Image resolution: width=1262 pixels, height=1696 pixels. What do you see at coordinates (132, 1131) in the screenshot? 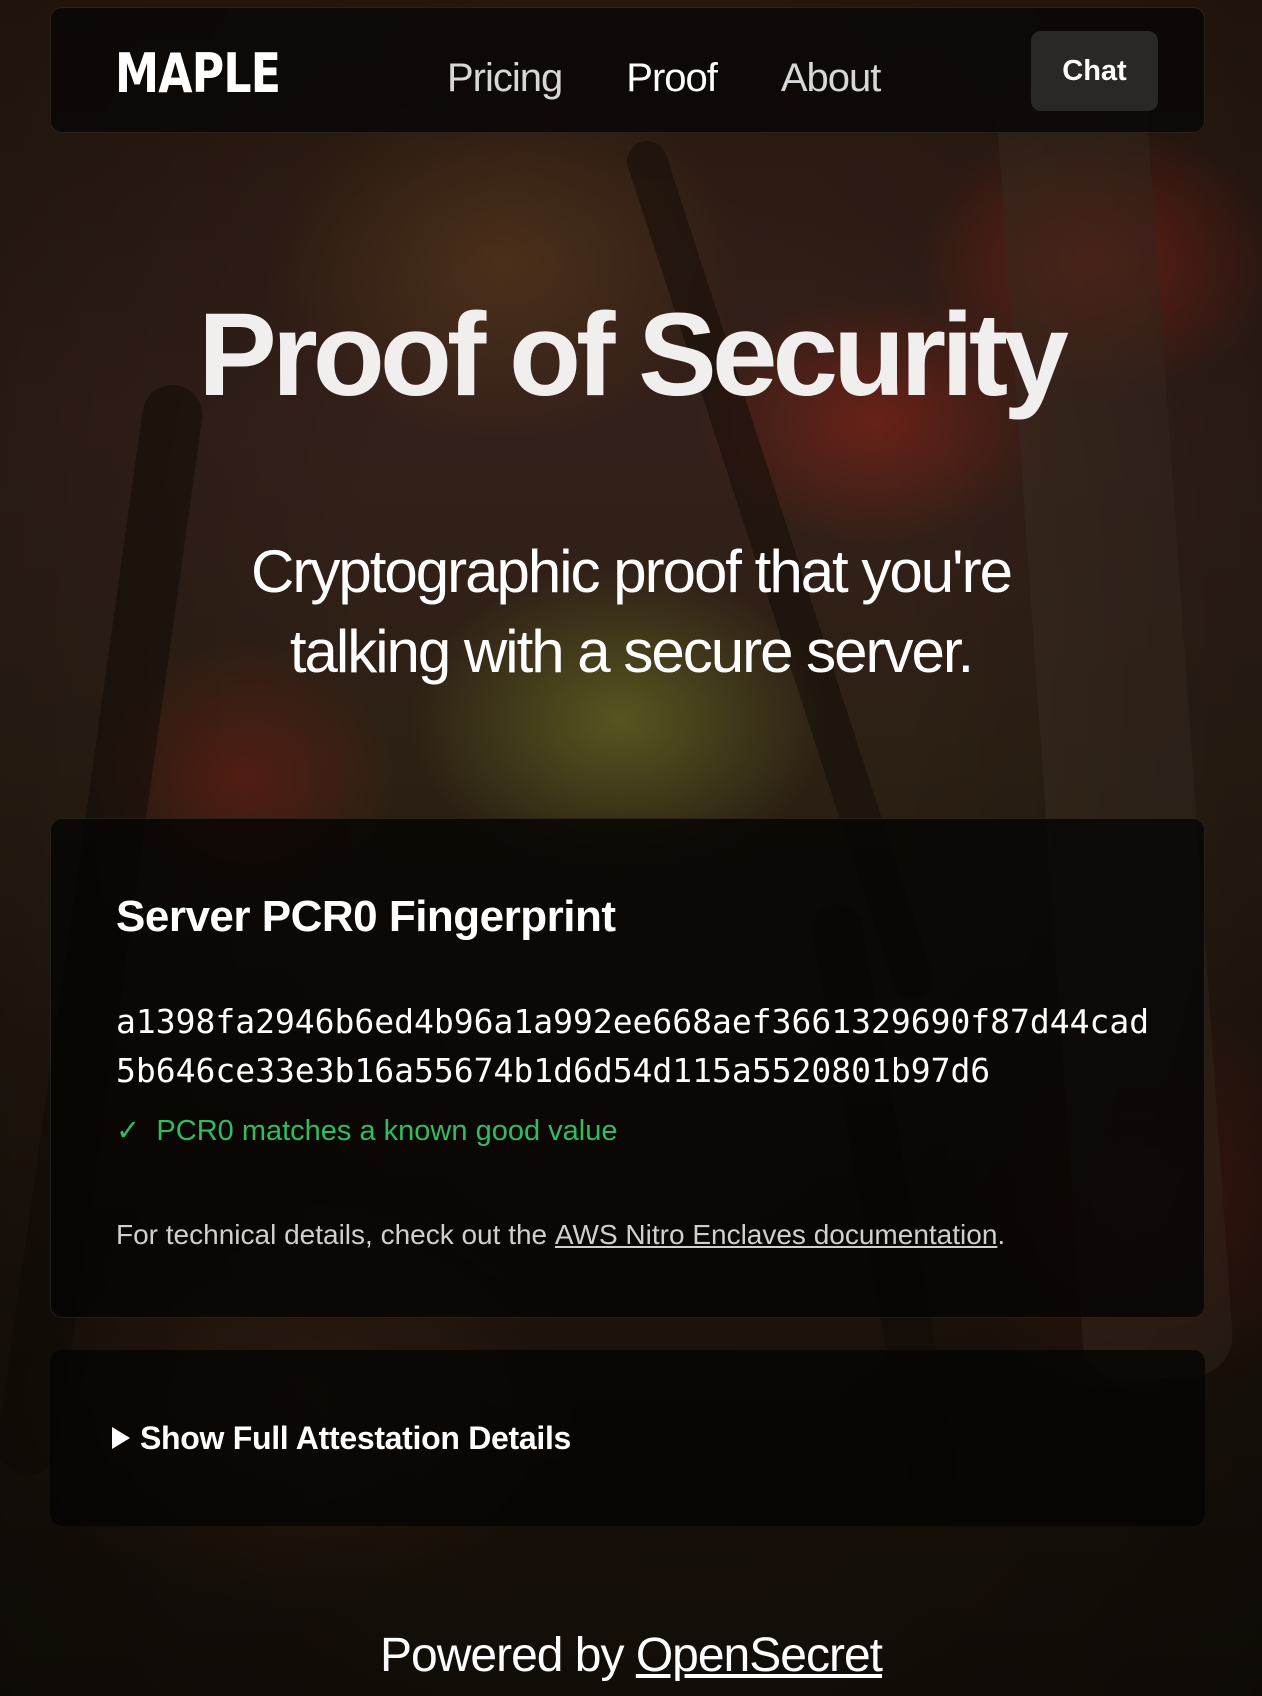
I see `check-icon: ✓` at bounding box center [132, 1131].